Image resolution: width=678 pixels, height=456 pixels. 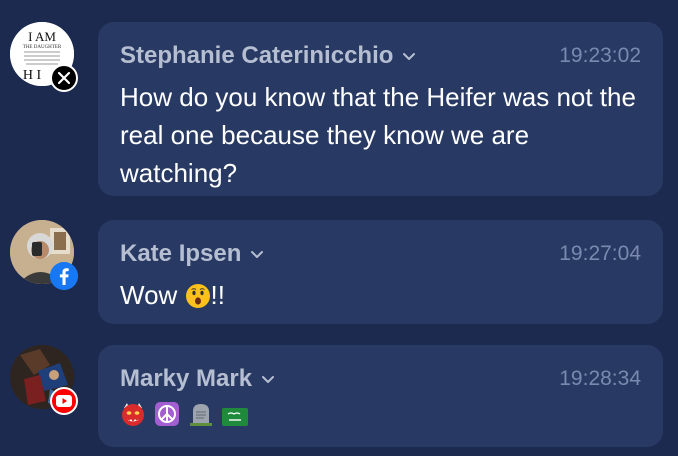 I want to click on avatar-container: I AM THE DAUGHTER H I, so click(x=44, y=57).